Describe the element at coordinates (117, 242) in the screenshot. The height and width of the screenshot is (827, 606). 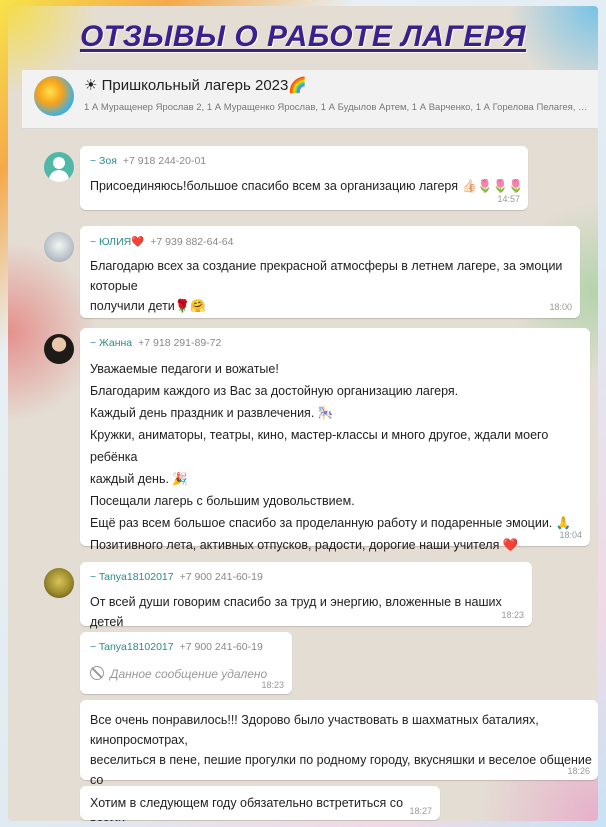
I see `sender-name: ~ ЮЛИЯ❤️` at that location.